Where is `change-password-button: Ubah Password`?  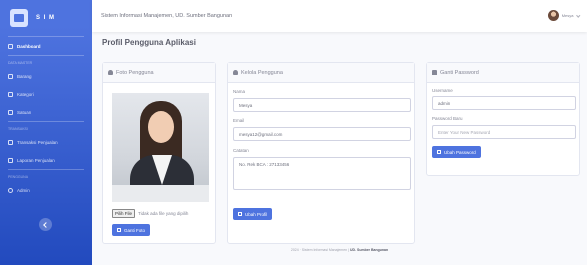 change-password-button: Ubah Password is located at coordinates (456, 152).